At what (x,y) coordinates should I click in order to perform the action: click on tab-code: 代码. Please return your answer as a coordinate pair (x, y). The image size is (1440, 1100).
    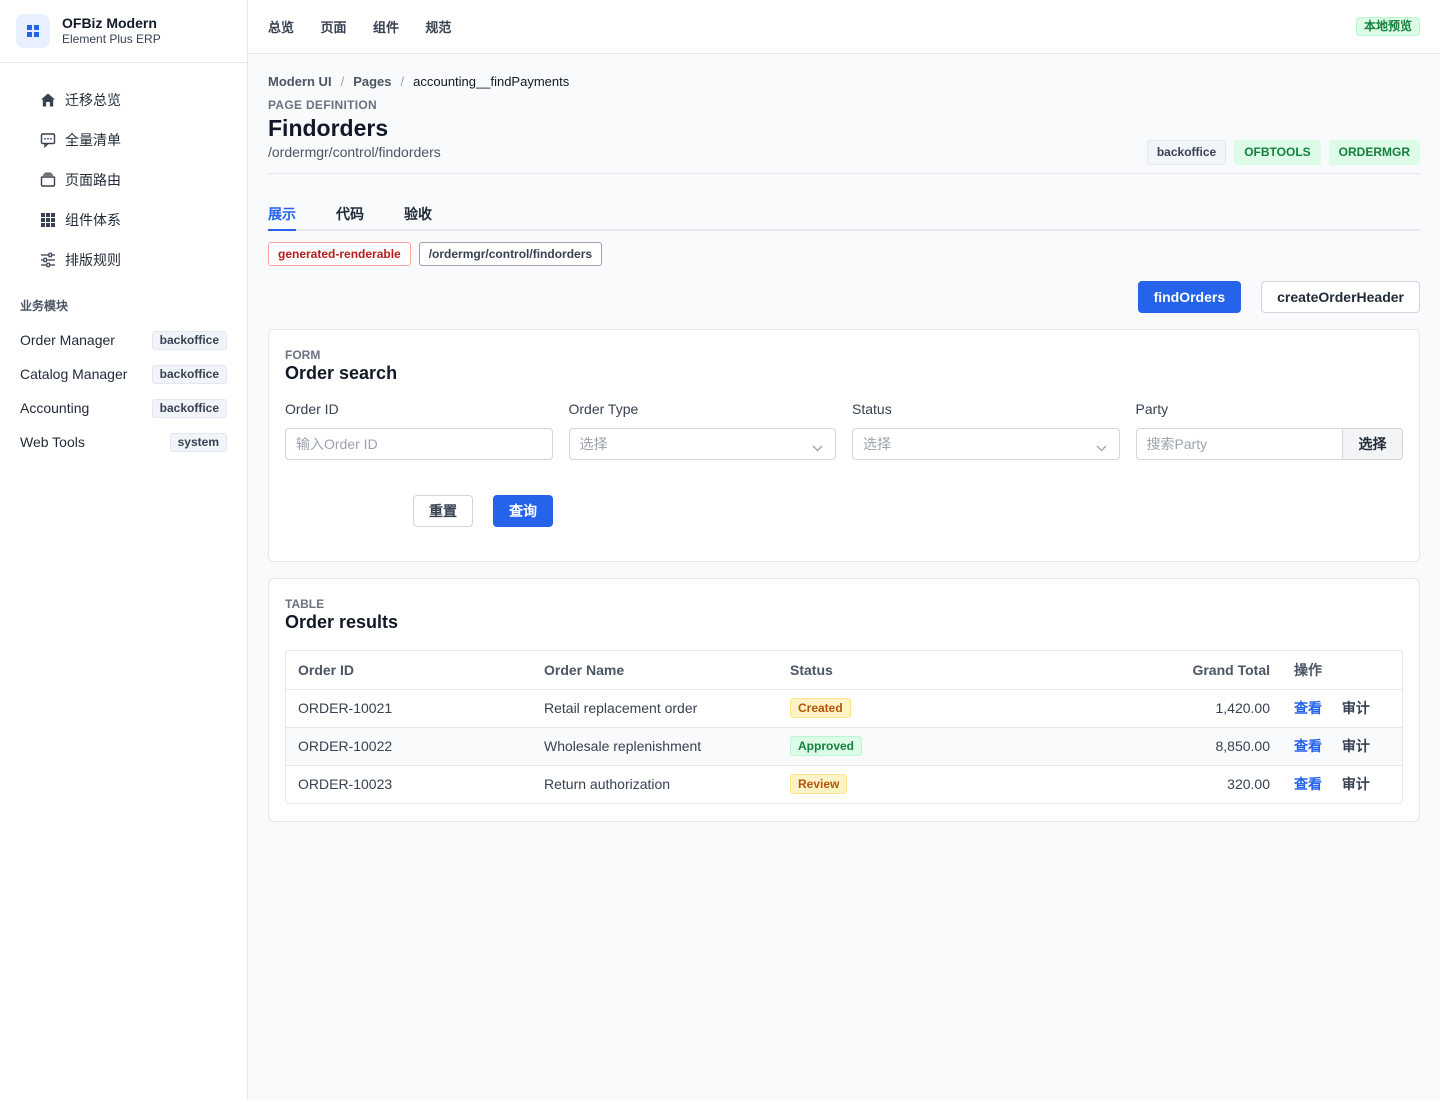
    Looking at the image, I should click on (350, 212).